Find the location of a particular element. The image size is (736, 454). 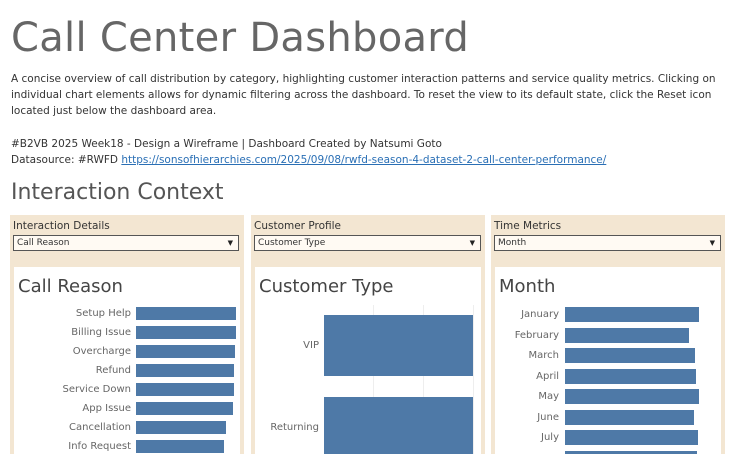

section-title: Interaction Context is located at coordinates (117, 192).